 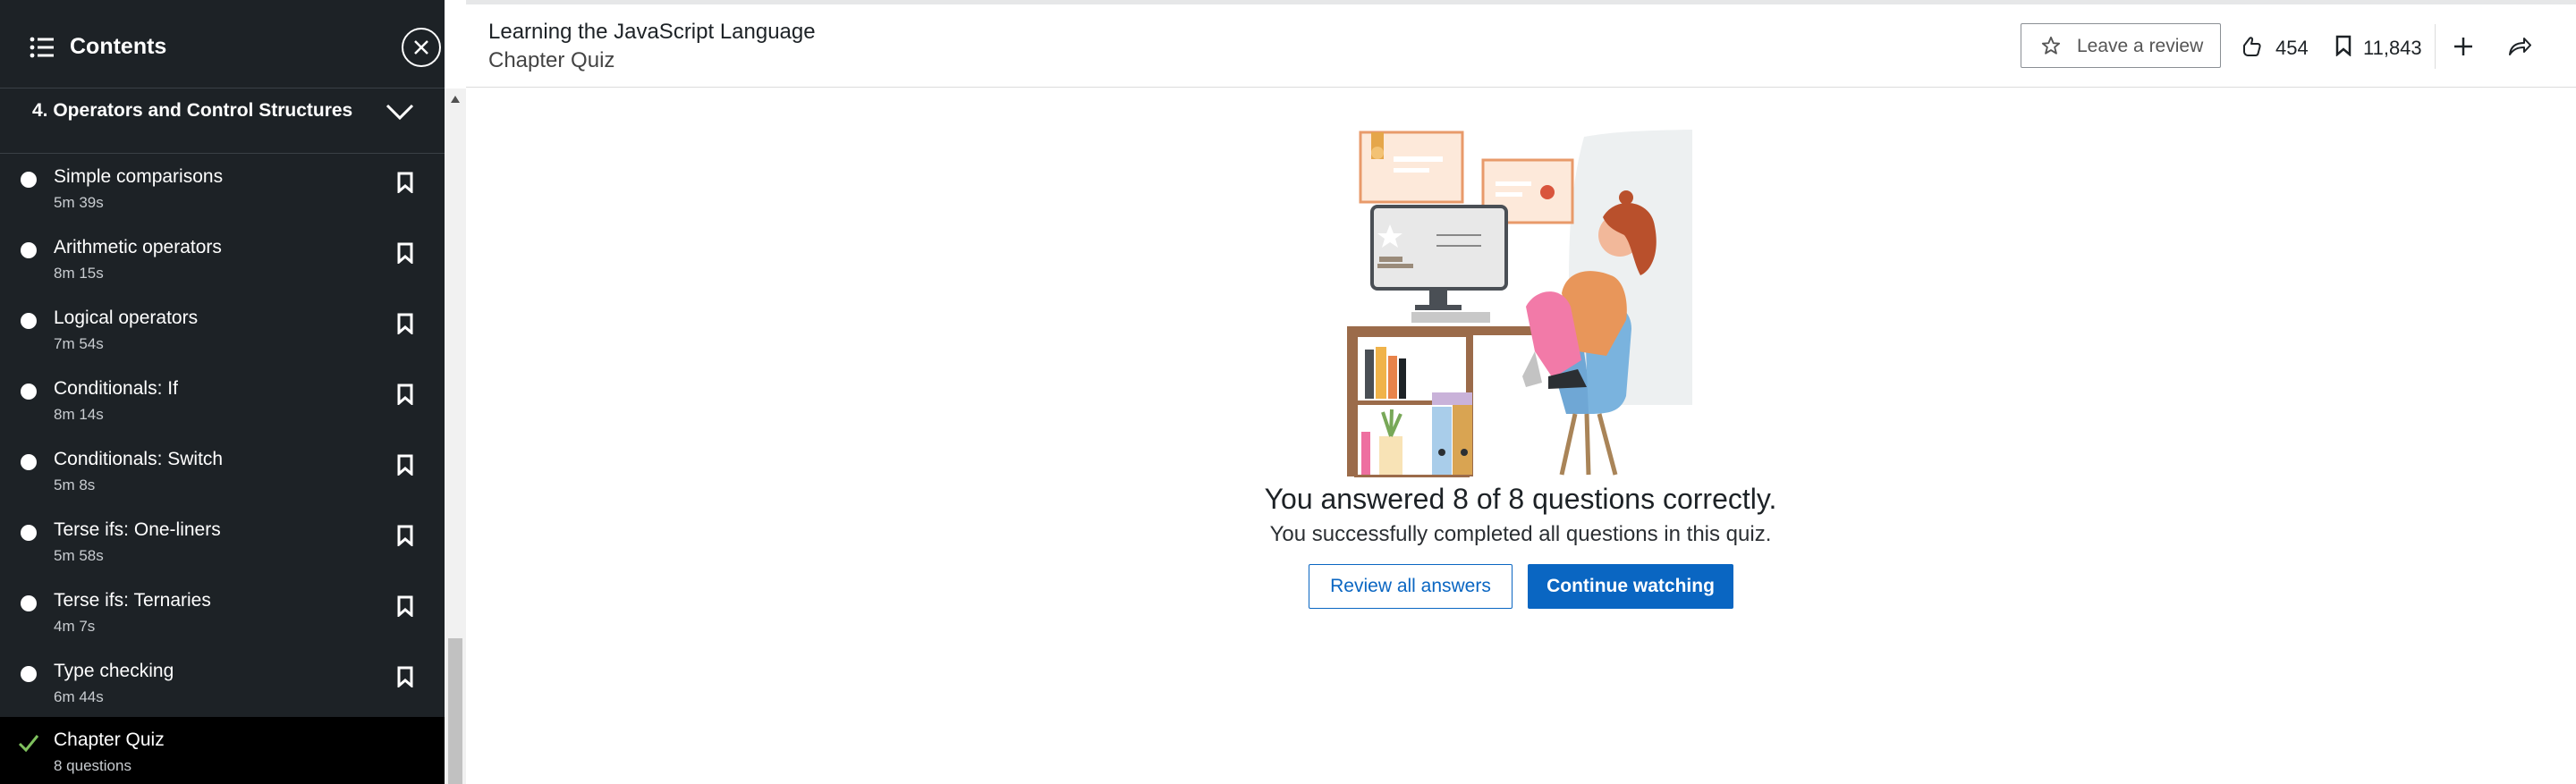 What do you see at coordinates (2051, 45) in the screenshot?
I see `star-icon` at bounding box center [2051, 45].